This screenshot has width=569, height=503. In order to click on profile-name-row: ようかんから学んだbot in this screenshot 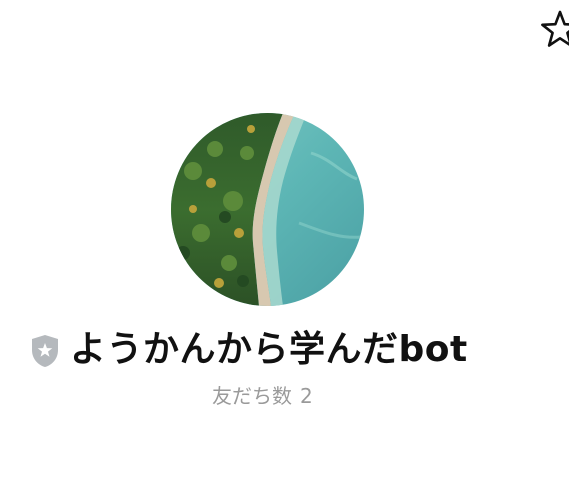, I will do `click(284, 350)`.